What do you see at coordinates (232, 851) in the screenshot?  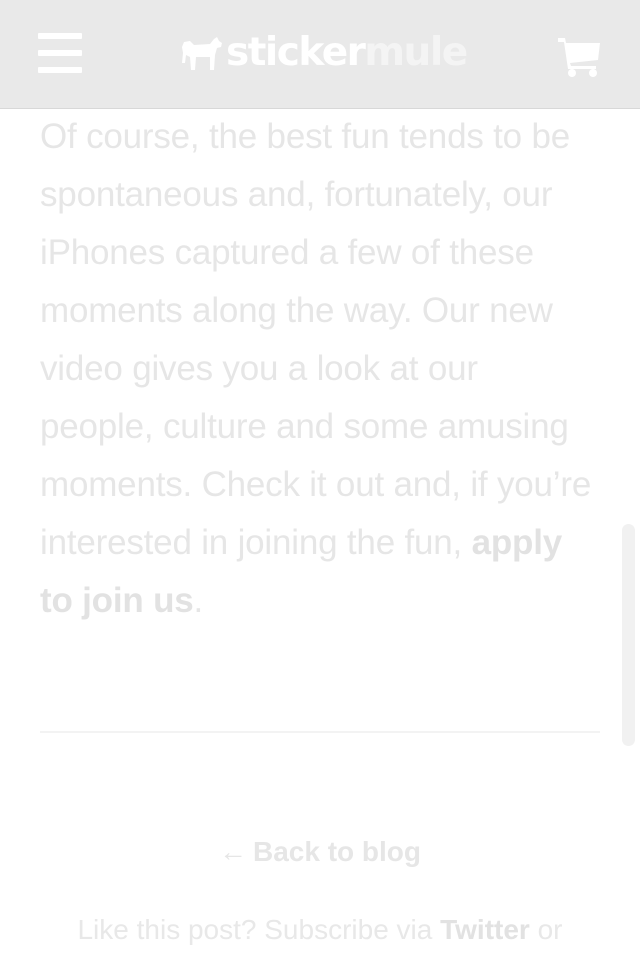 I see `left-arrow-icon: ←` at bounding box center [232, 851].